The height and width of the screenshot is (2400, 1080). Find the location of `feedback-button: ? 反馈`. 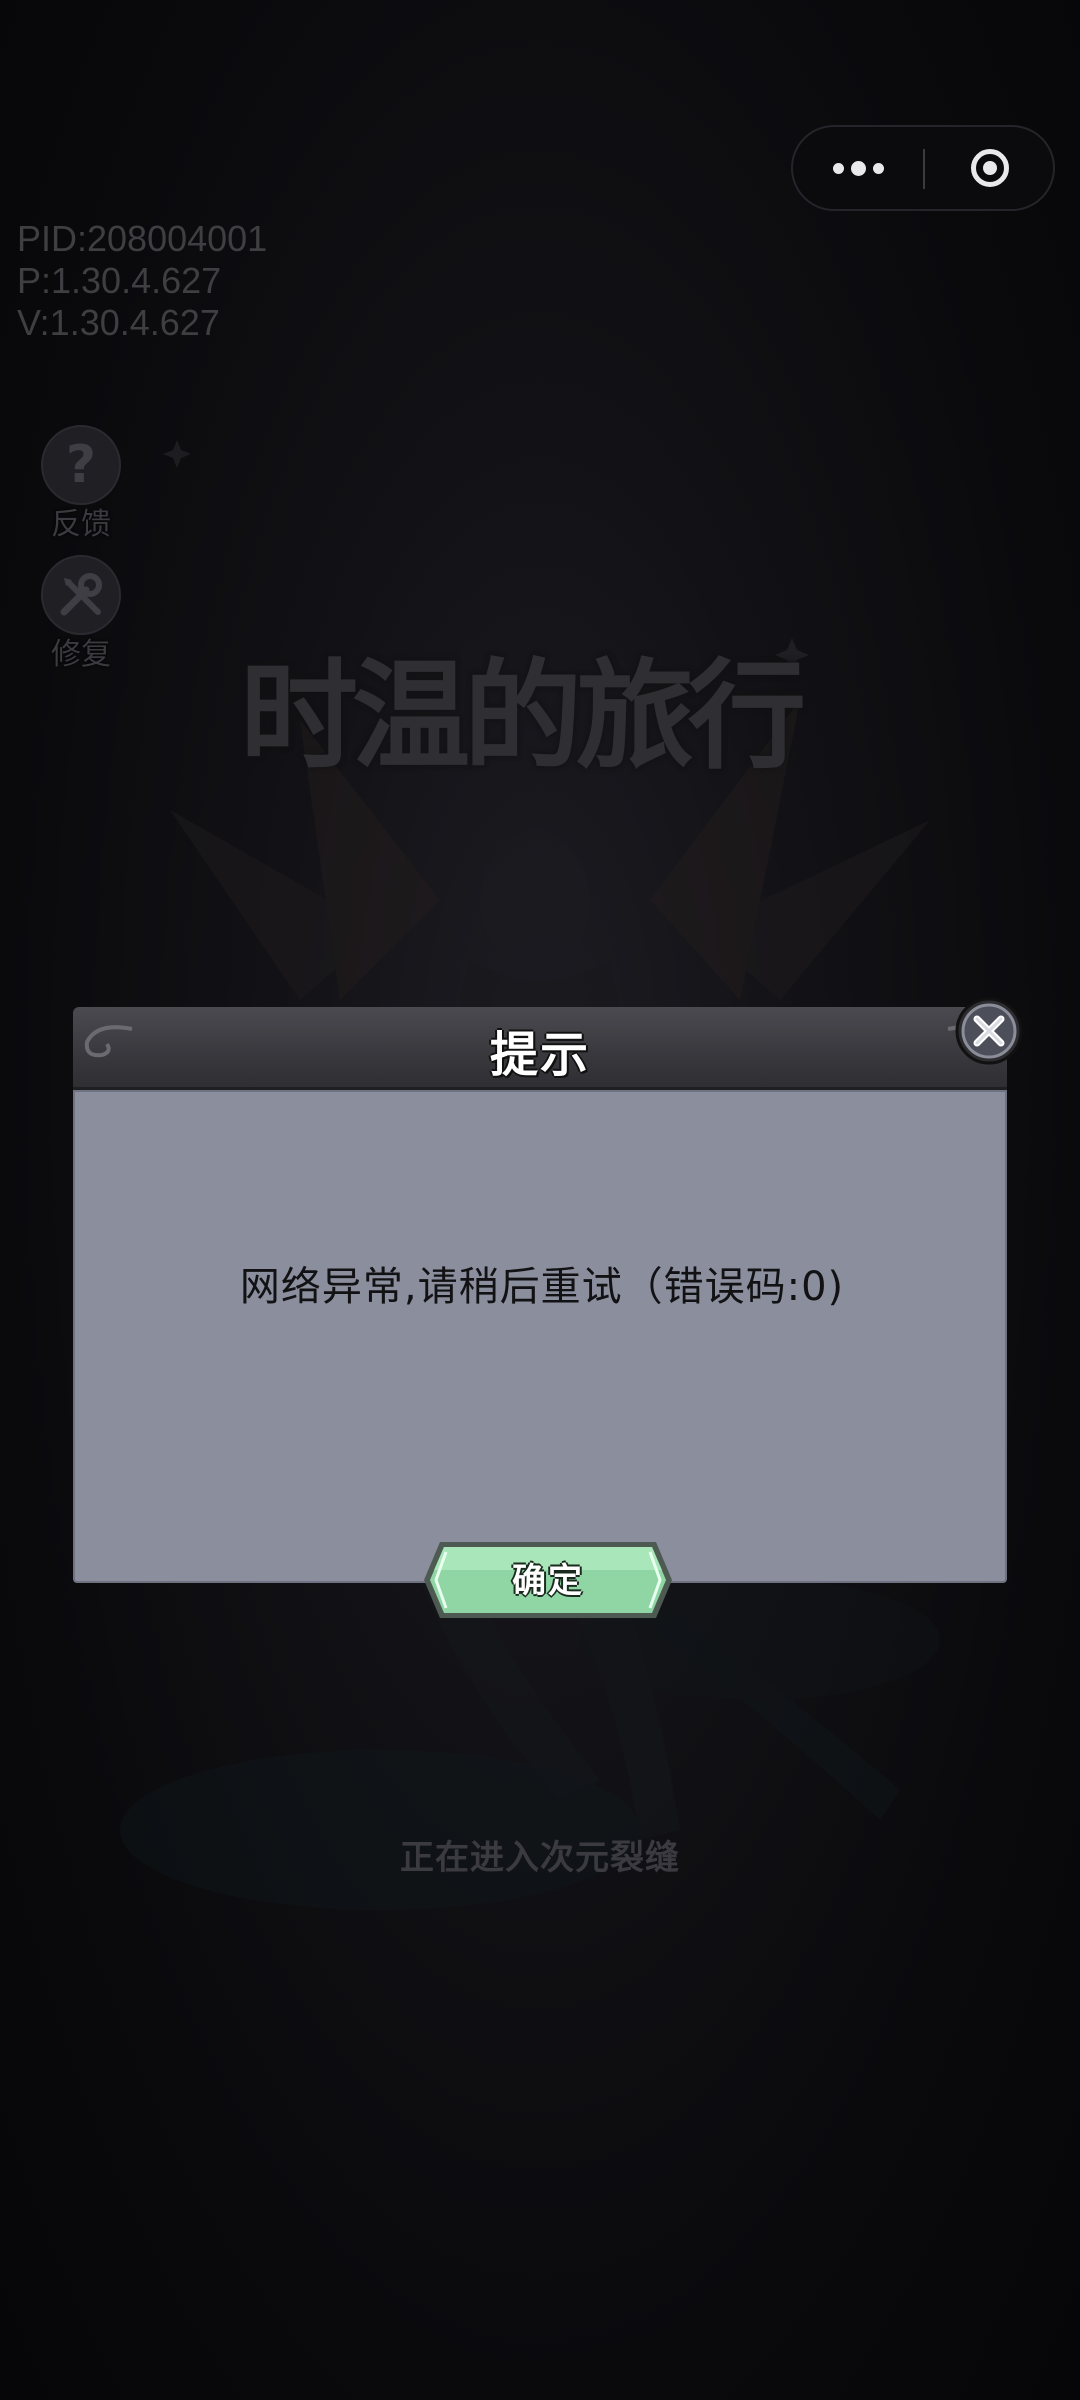

feedback-button: ? 反馈 is located at coordinates (81, 484).